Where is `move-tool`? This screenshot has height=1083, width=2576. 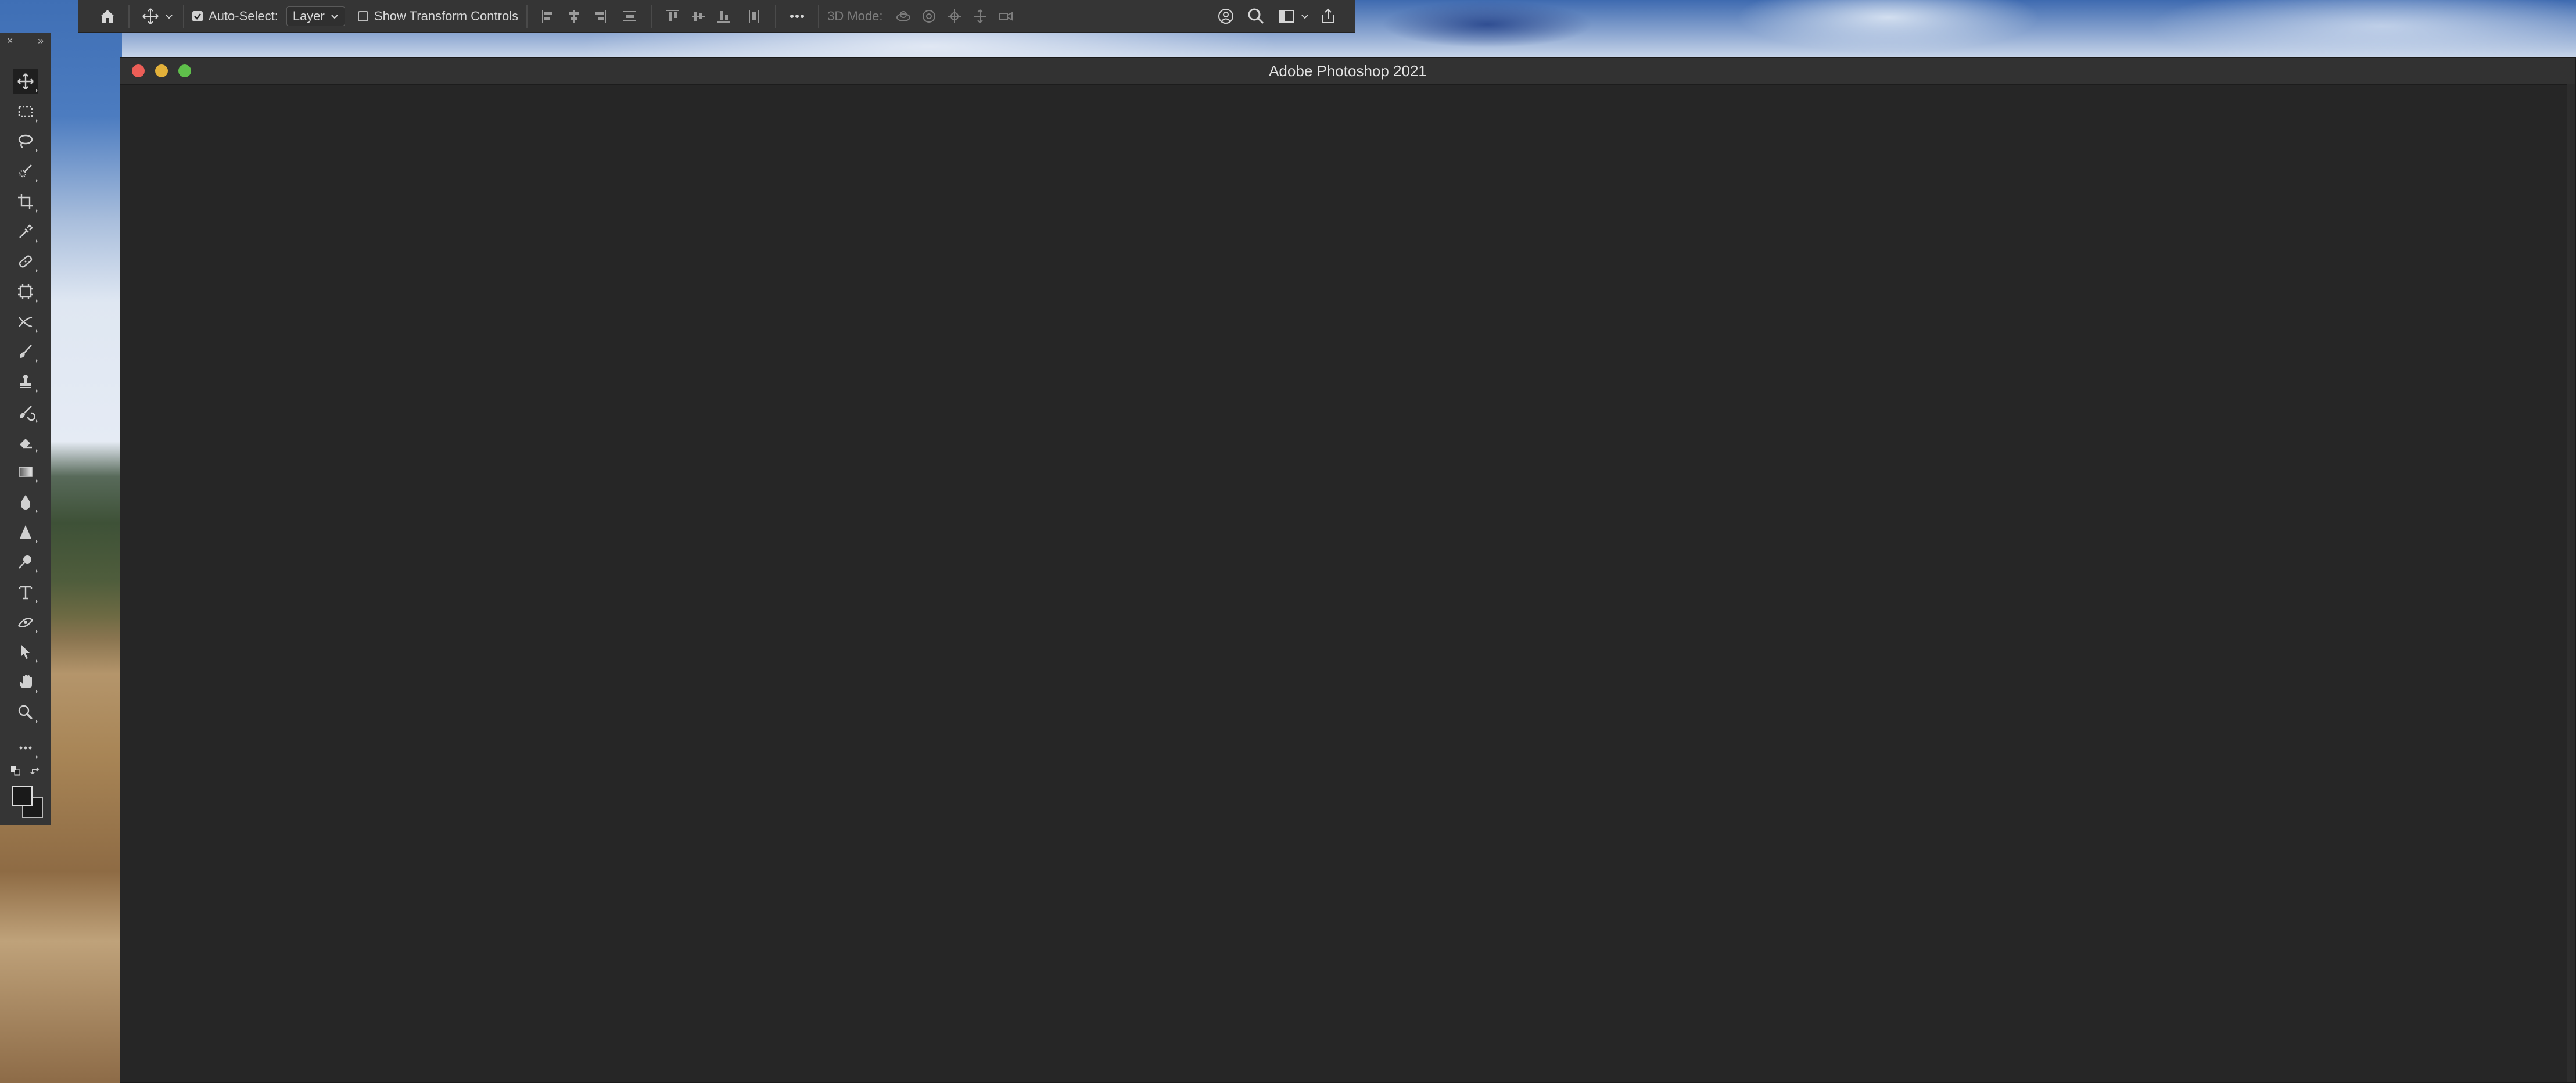
move-tool is located at coordinates (25, 82).